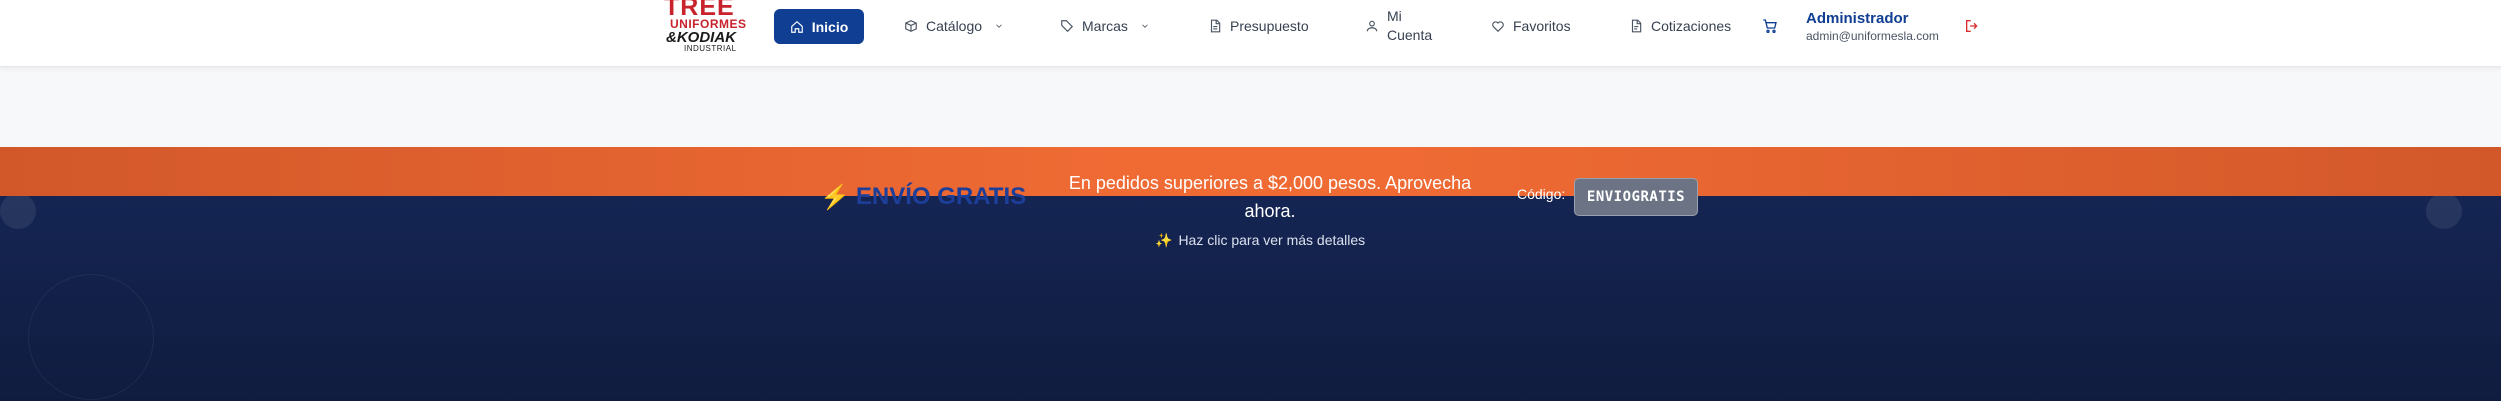 Image resolution: width=2501 pixels, height=401 pixels. Describe the element at coordinates (1872, 36) in the screenshot. I see `user-email: admin@uniformesla.com` at that location.